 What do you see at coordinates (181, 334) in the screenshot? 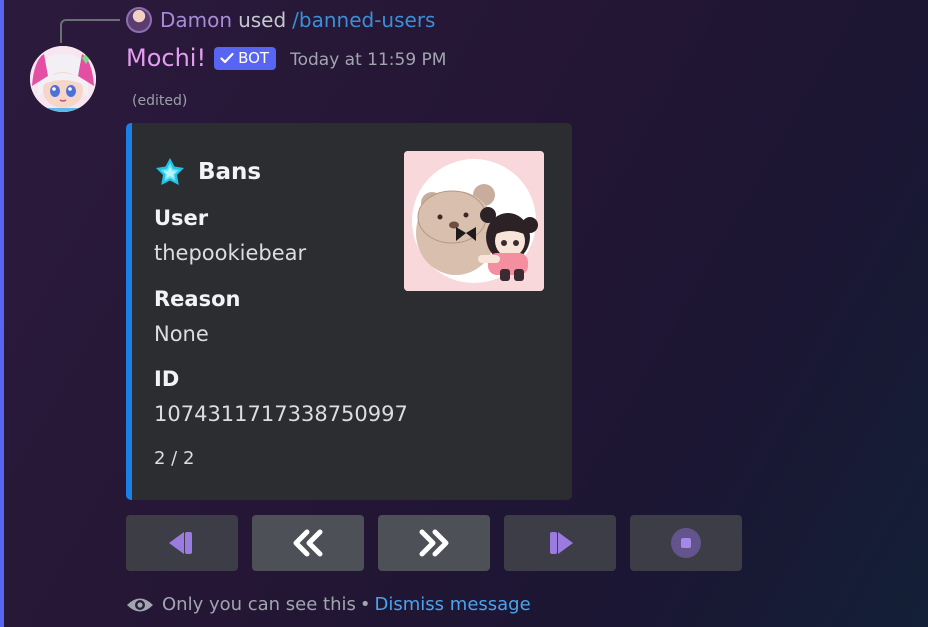
I see `field-reason-value: None` at bounding box center [181, 334].